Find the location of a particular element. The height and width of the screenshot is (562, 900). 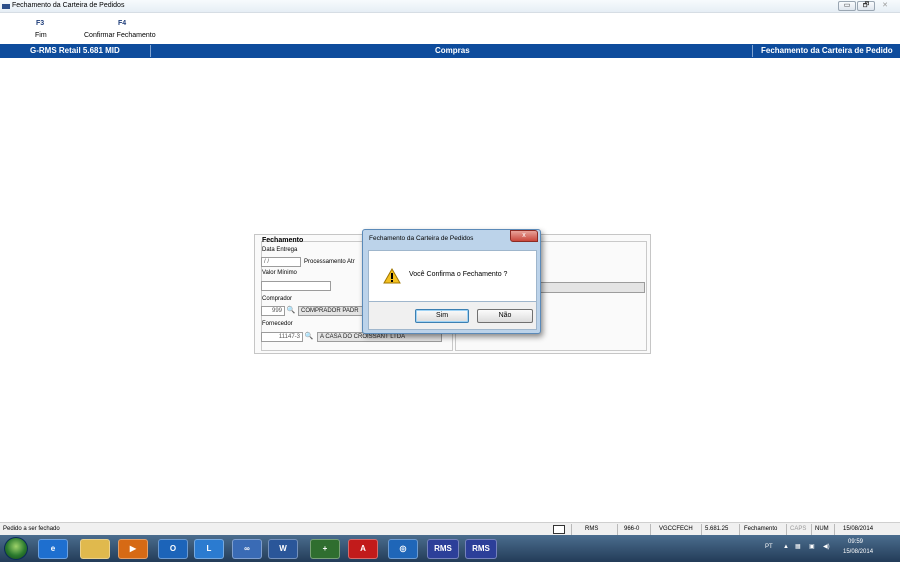

window-titlebar: Fechamento da Carteira de Pedidos ▭ 🗗 ✕ is located at coordinates (450, 6).